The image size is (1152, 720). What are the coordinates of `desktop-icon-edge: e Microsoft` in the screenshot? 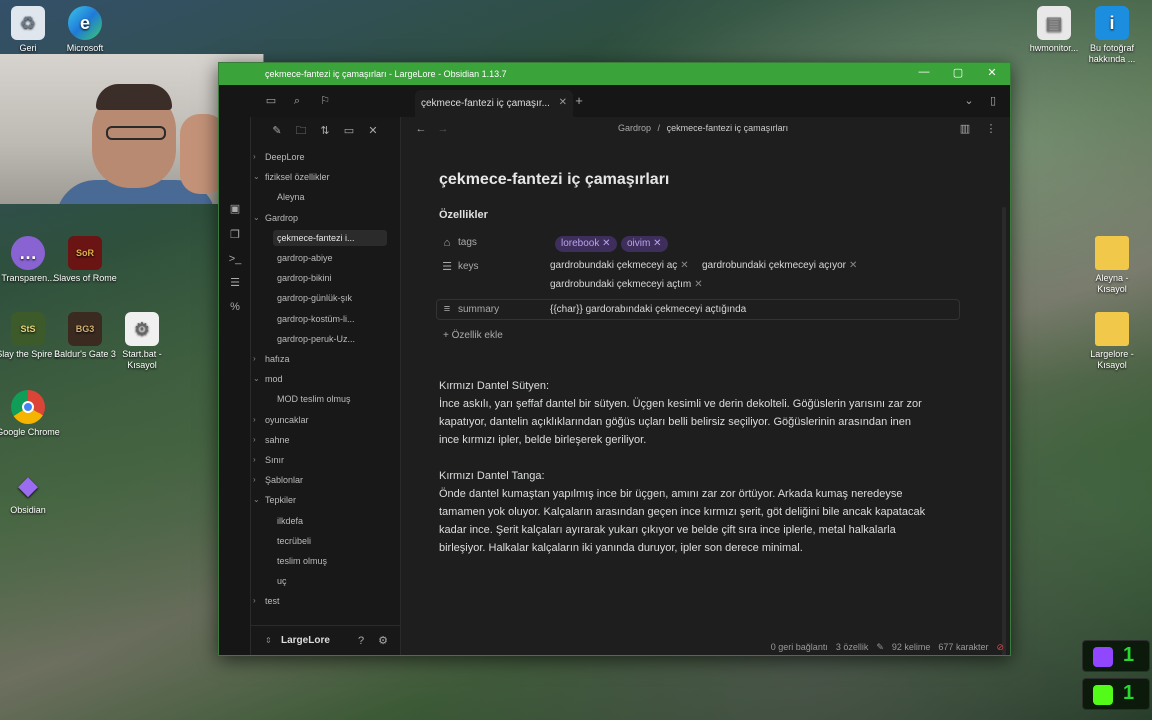 It's located at (85, 30).